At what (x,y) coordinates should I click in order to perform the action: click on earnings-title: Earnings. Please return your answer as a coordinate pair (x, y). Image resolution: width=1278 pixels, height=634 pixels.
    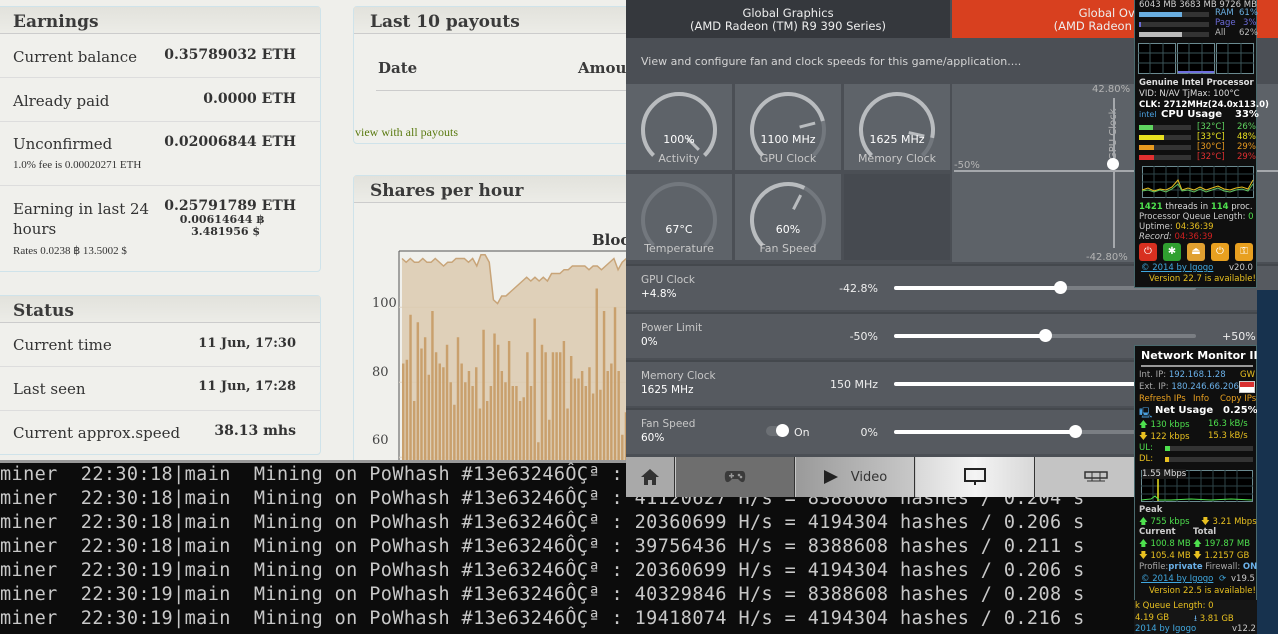
    Looking at the image, I should click on (160, 20).